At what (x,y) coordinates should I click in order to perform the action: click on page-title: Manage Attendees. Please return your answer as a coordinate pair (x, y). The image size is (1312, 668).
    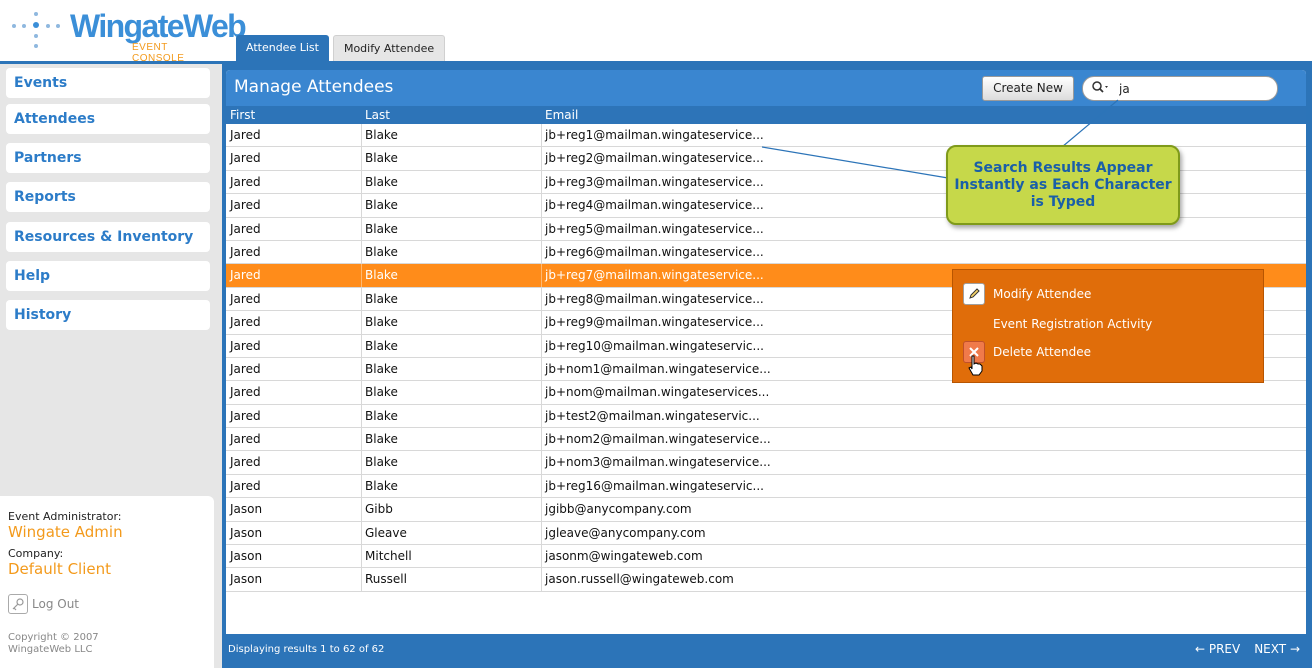
    Looking at the image, I should click on (314, 87).